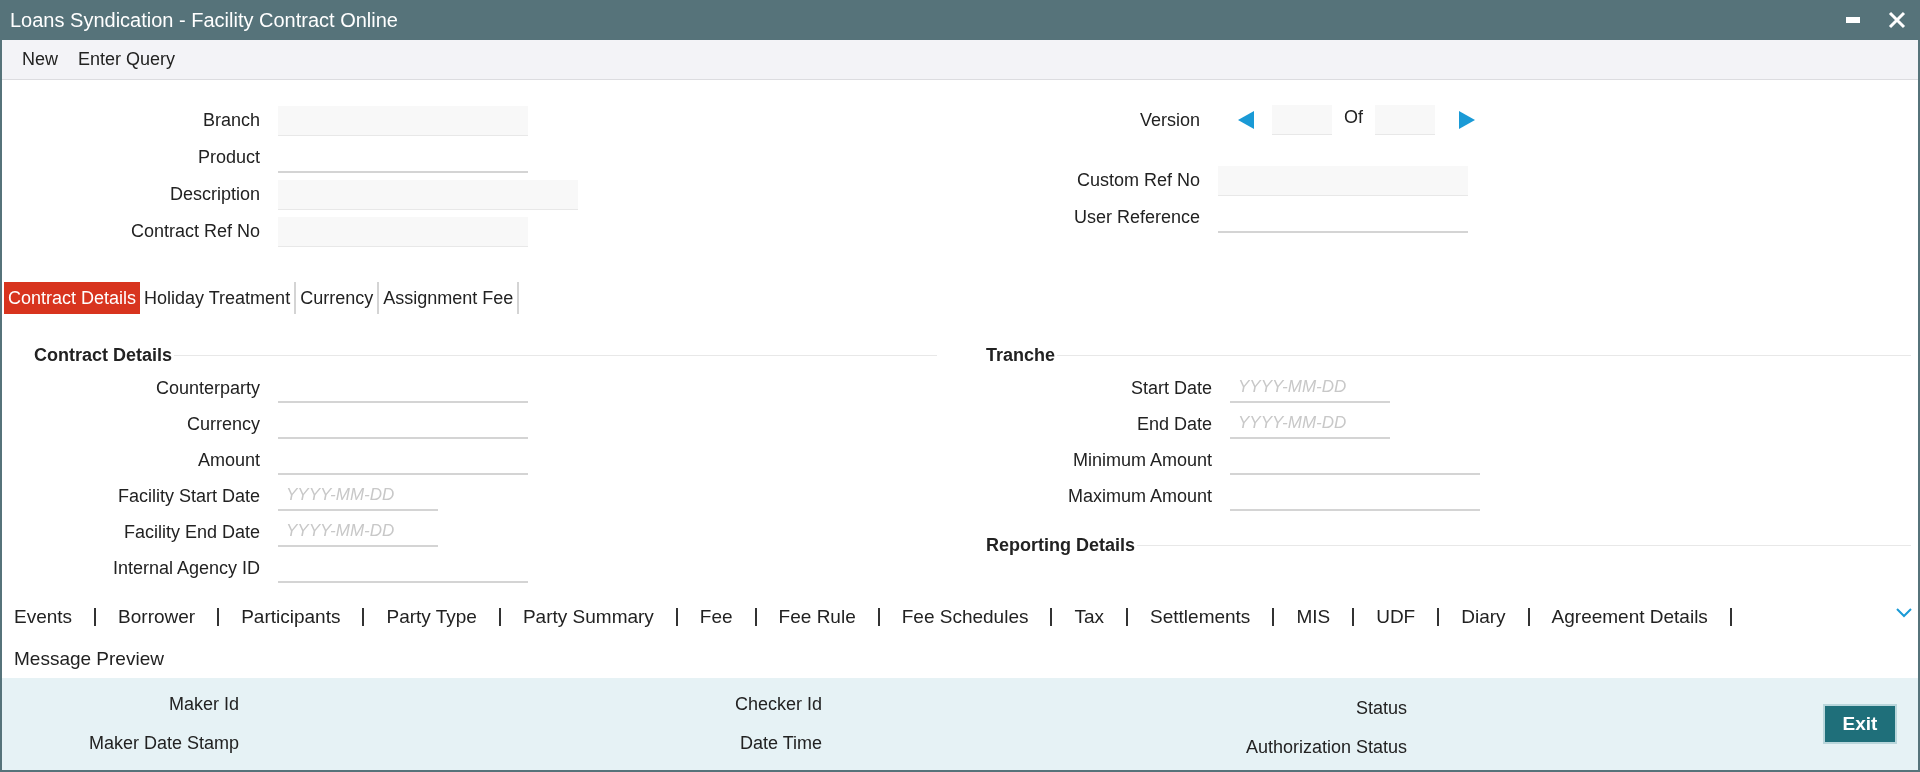 The width and height of the screenshot is (1920, 772). What do you see at coordinates (588, 617) in the screenshot?
I see `link: Party Summary` at bounding box center [588, 617].